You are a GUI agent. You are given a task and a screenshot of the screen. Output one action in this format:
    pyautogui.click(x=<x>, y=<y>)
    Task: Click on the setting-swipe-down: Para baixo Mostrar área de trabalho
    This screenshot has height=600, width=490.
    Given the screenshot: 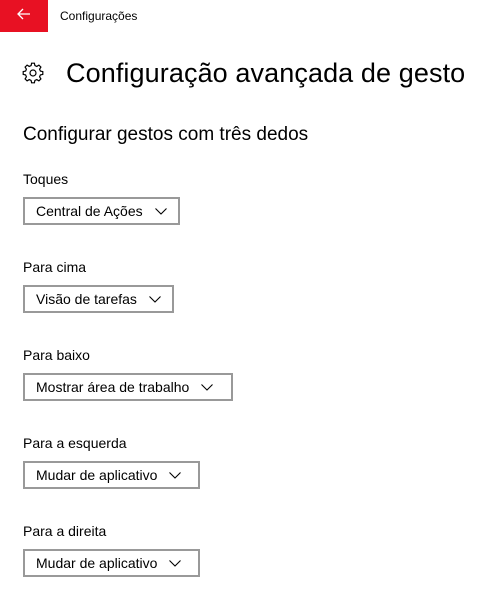 What is the action you would take?
    pyautogui.click(x=128, y=373)
    